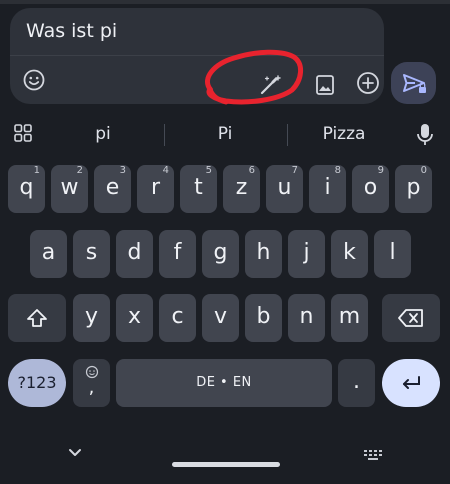  What do you see at coordinates (349, 318) in the screenshot?
I see `key-m: m` at bounding box center [349, 318].